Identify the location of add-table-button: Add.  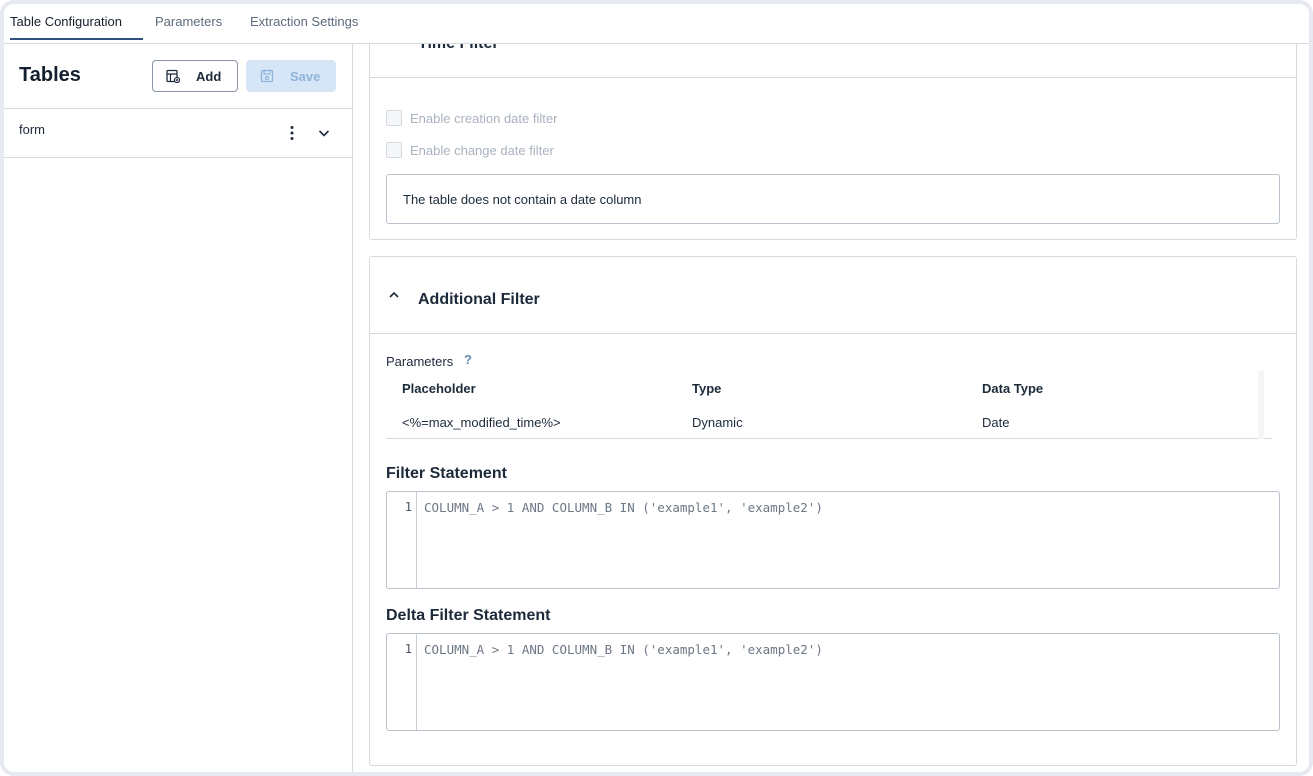
(195, 76).